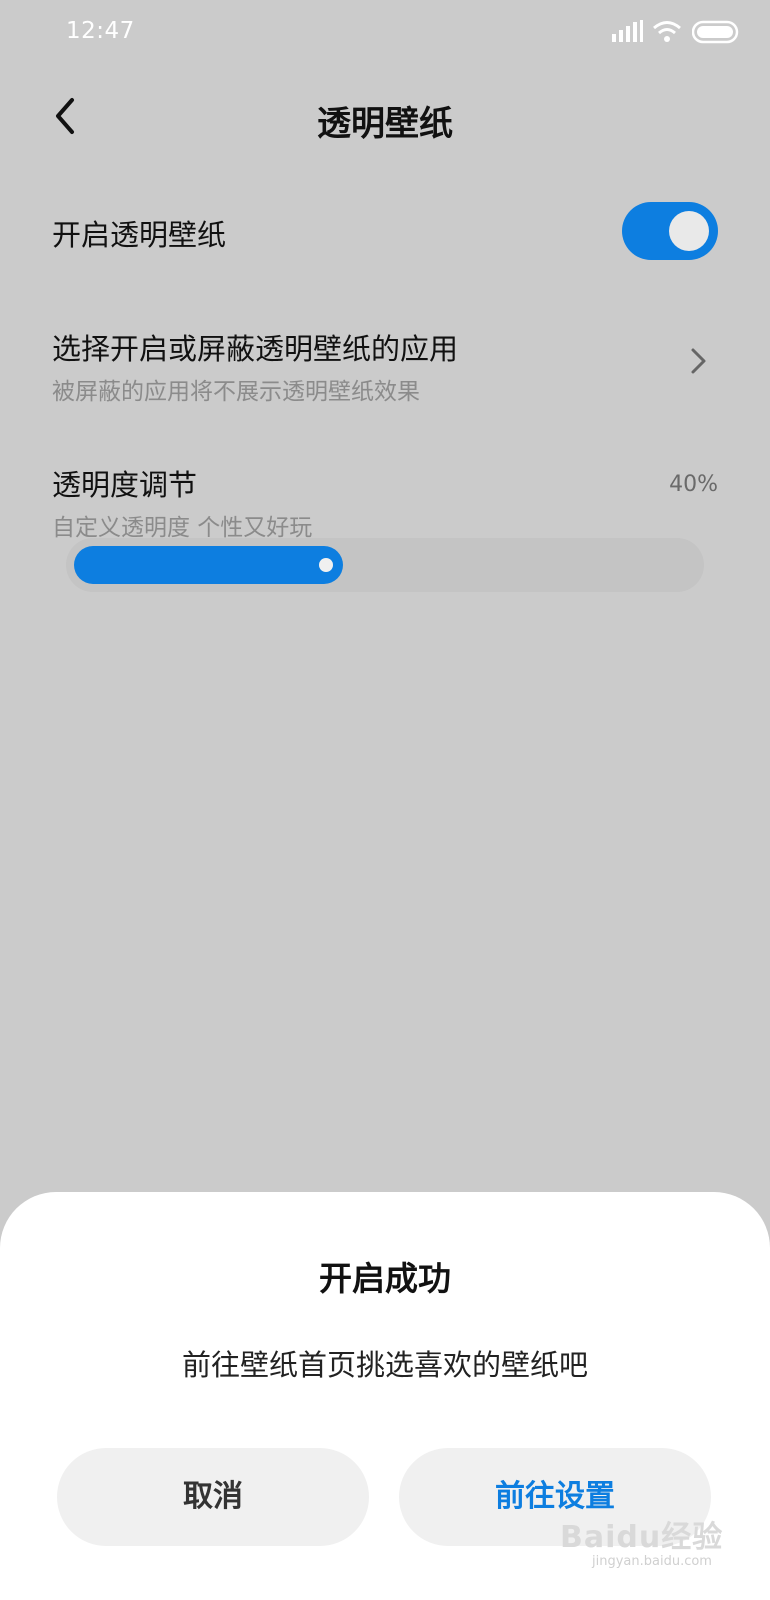 Image resolution: width=770 pixels, height=1600 pixels. I want to click on select-apps-row: 选择开启或屏蔽透明壁纸的应用 被屏蔽的应用将不展示透明壁纸效果, so click(385, 366).